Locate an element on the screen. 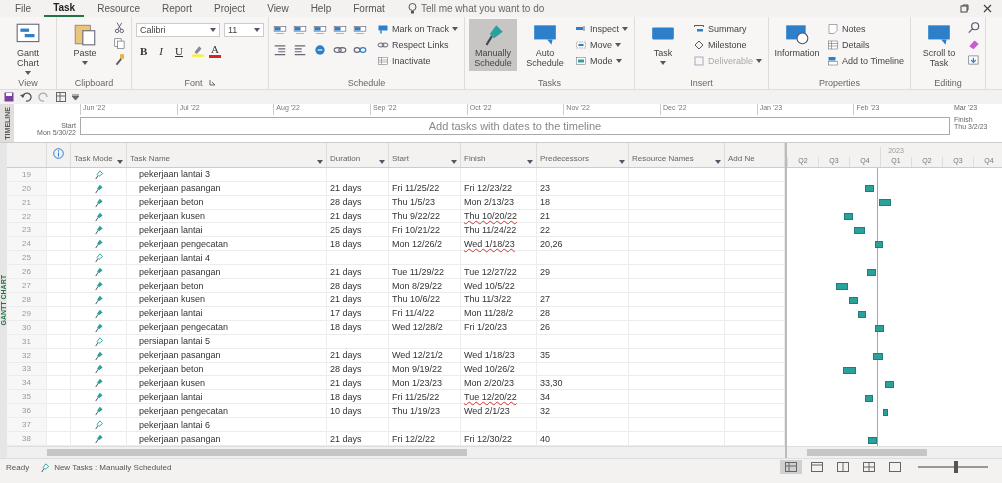 Image resolution: width=1002 pixels, height=483 pixels. format-button: I is located at coordinates (161, 50).